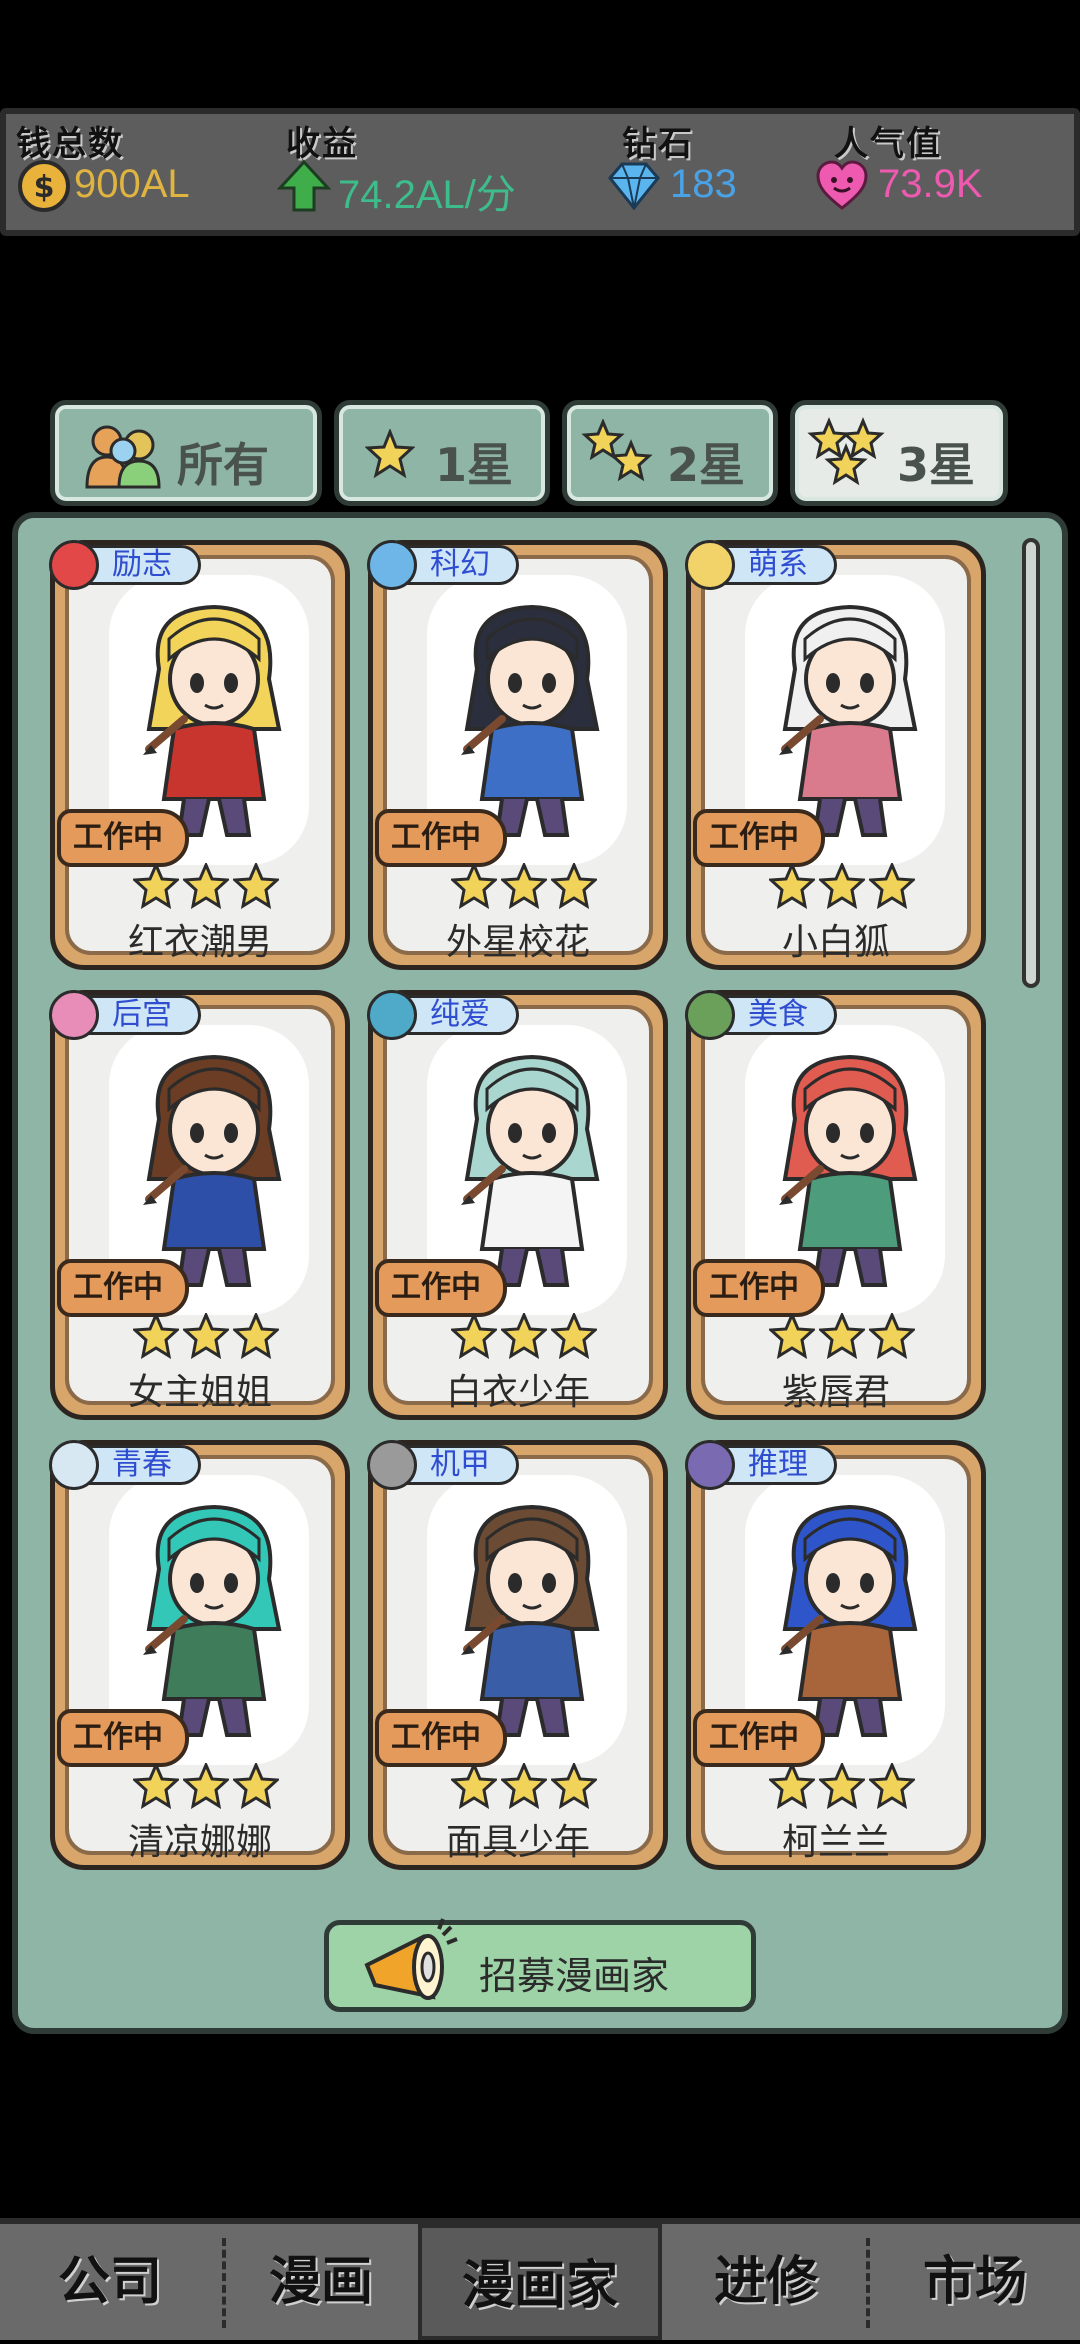 The width and height of the screenshot is (1080, 2344). What do you see at coordinates (199, 1655) in the screenshot?
I see `artist-card: 青春 工作中 清凉娜娜` at bounding box center [199, 1655].